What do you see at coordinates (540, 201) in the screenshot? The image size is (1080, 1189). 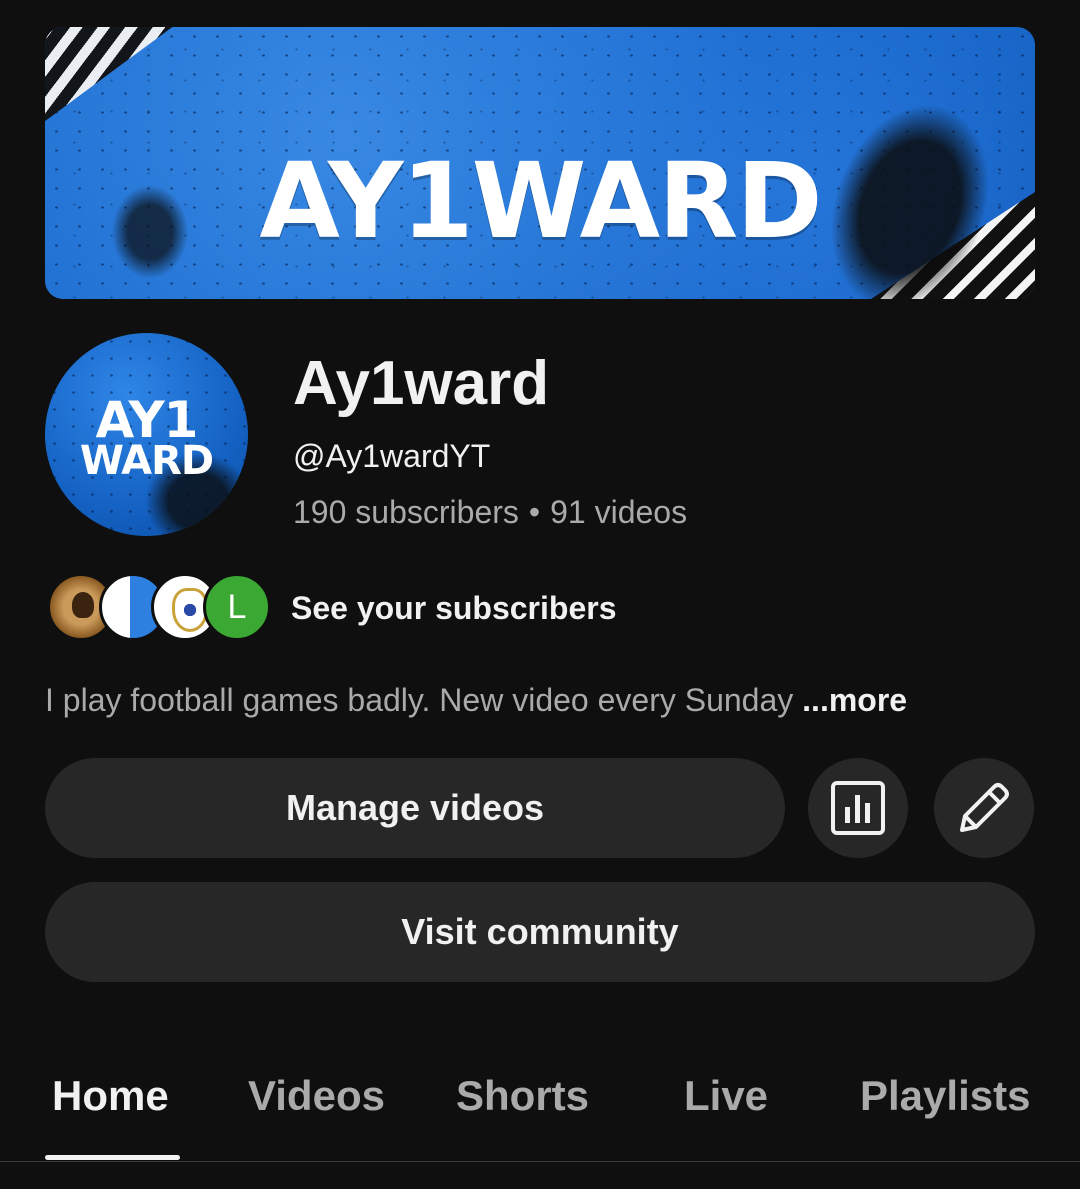 I see `banner-logo-text: AY1WARD` at bounding box center [540, 201].